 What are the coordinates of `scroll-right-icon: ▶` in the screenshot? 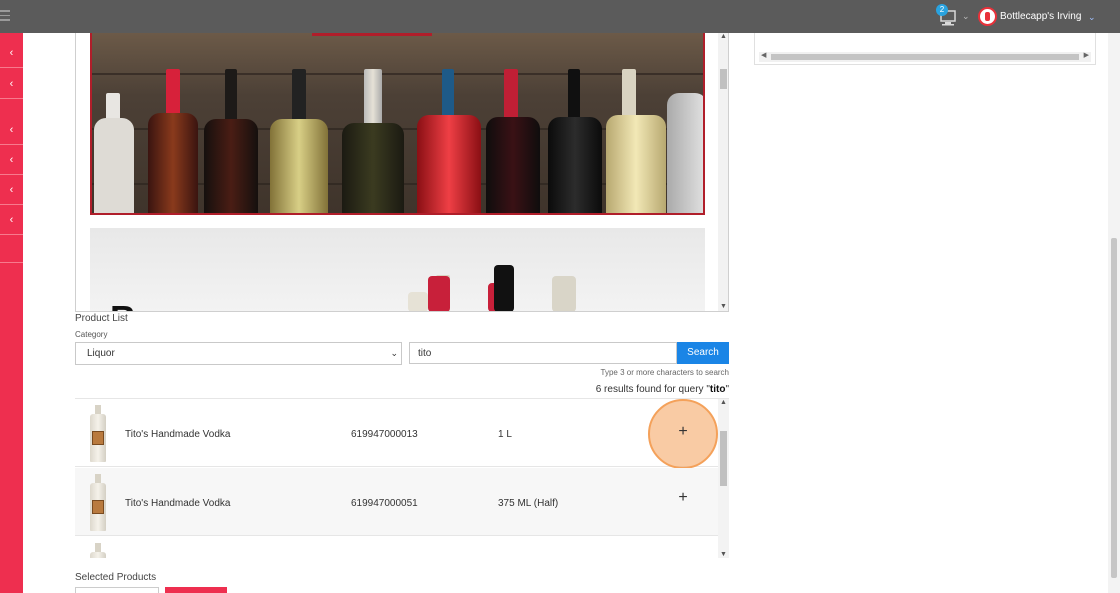 It's located at (1086, 55).